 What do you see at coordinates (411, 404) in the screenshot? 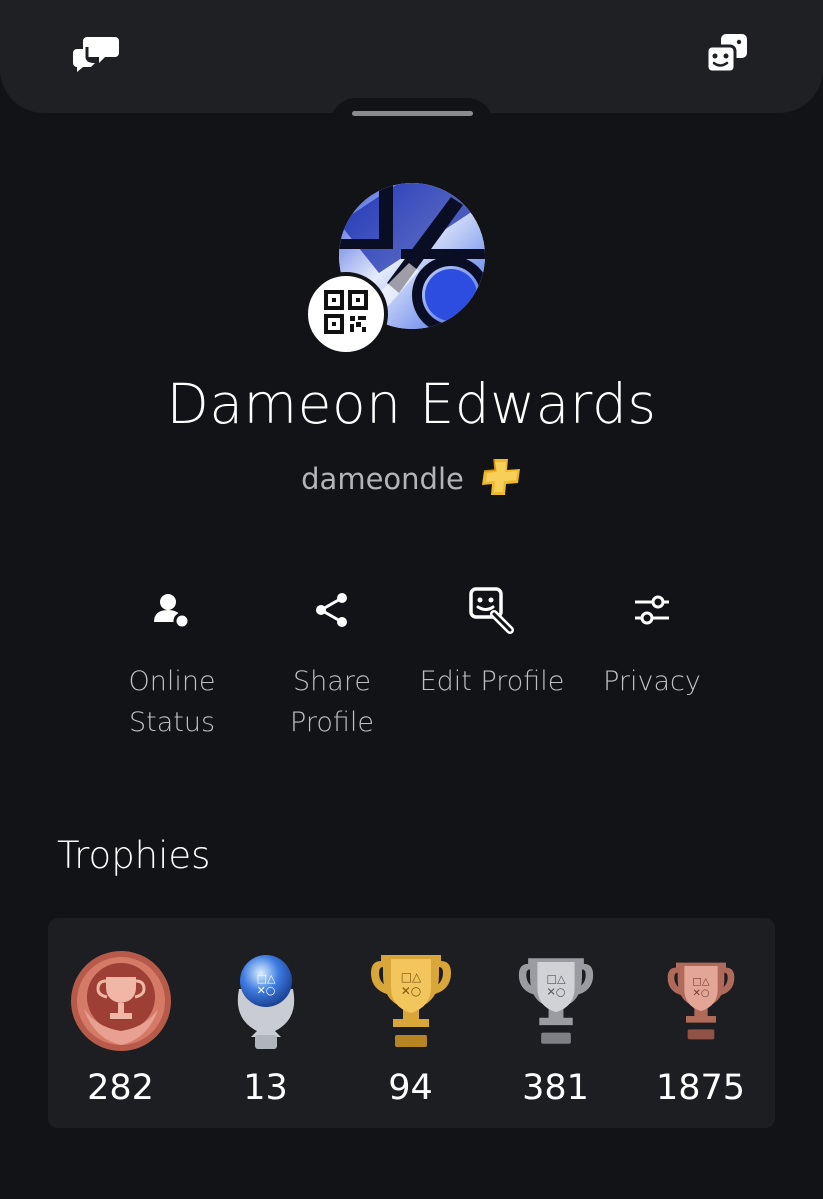
I see `display-name: Dameon Edwards` at bounding box center [411, 404].